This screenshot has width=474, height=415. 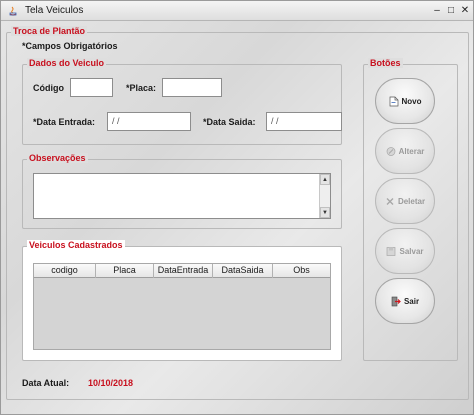 I want to click on vehicles-table: codigo Placa DataEntrada DataSaida Obs, so click(x=182, y=306).